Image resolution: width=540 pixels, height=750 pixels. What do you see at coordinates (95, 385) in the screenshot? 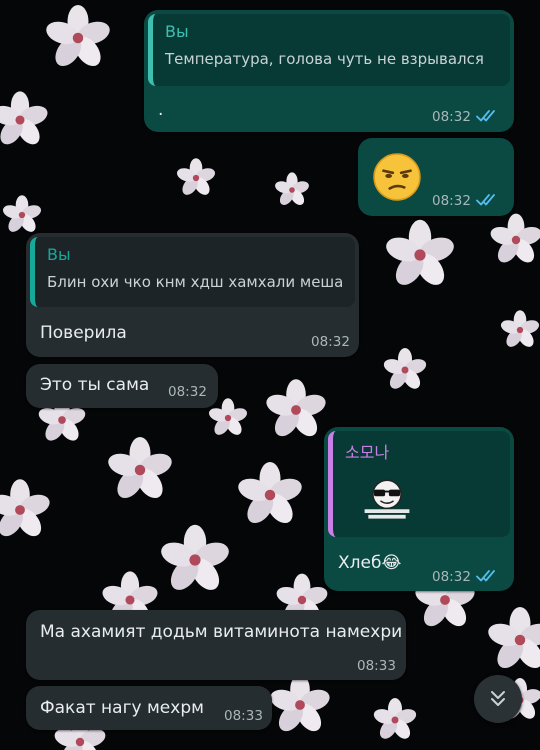
I see `message-text: Это ты сама` at bounding box center [95, 385].